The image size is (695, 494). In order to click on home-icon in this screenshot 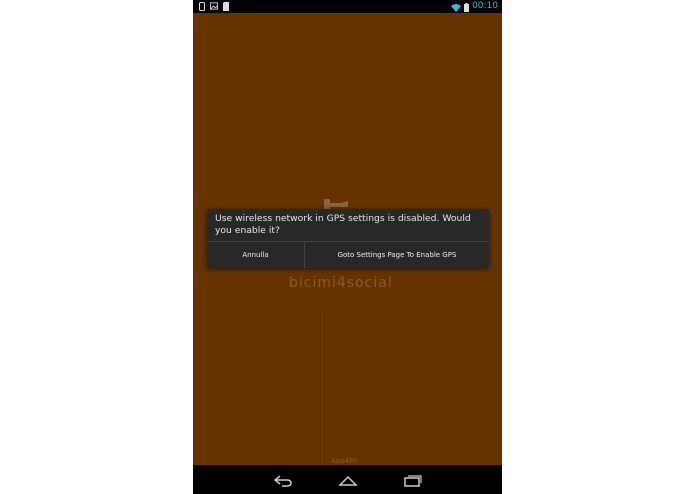, I will do `click(348, 480)`.